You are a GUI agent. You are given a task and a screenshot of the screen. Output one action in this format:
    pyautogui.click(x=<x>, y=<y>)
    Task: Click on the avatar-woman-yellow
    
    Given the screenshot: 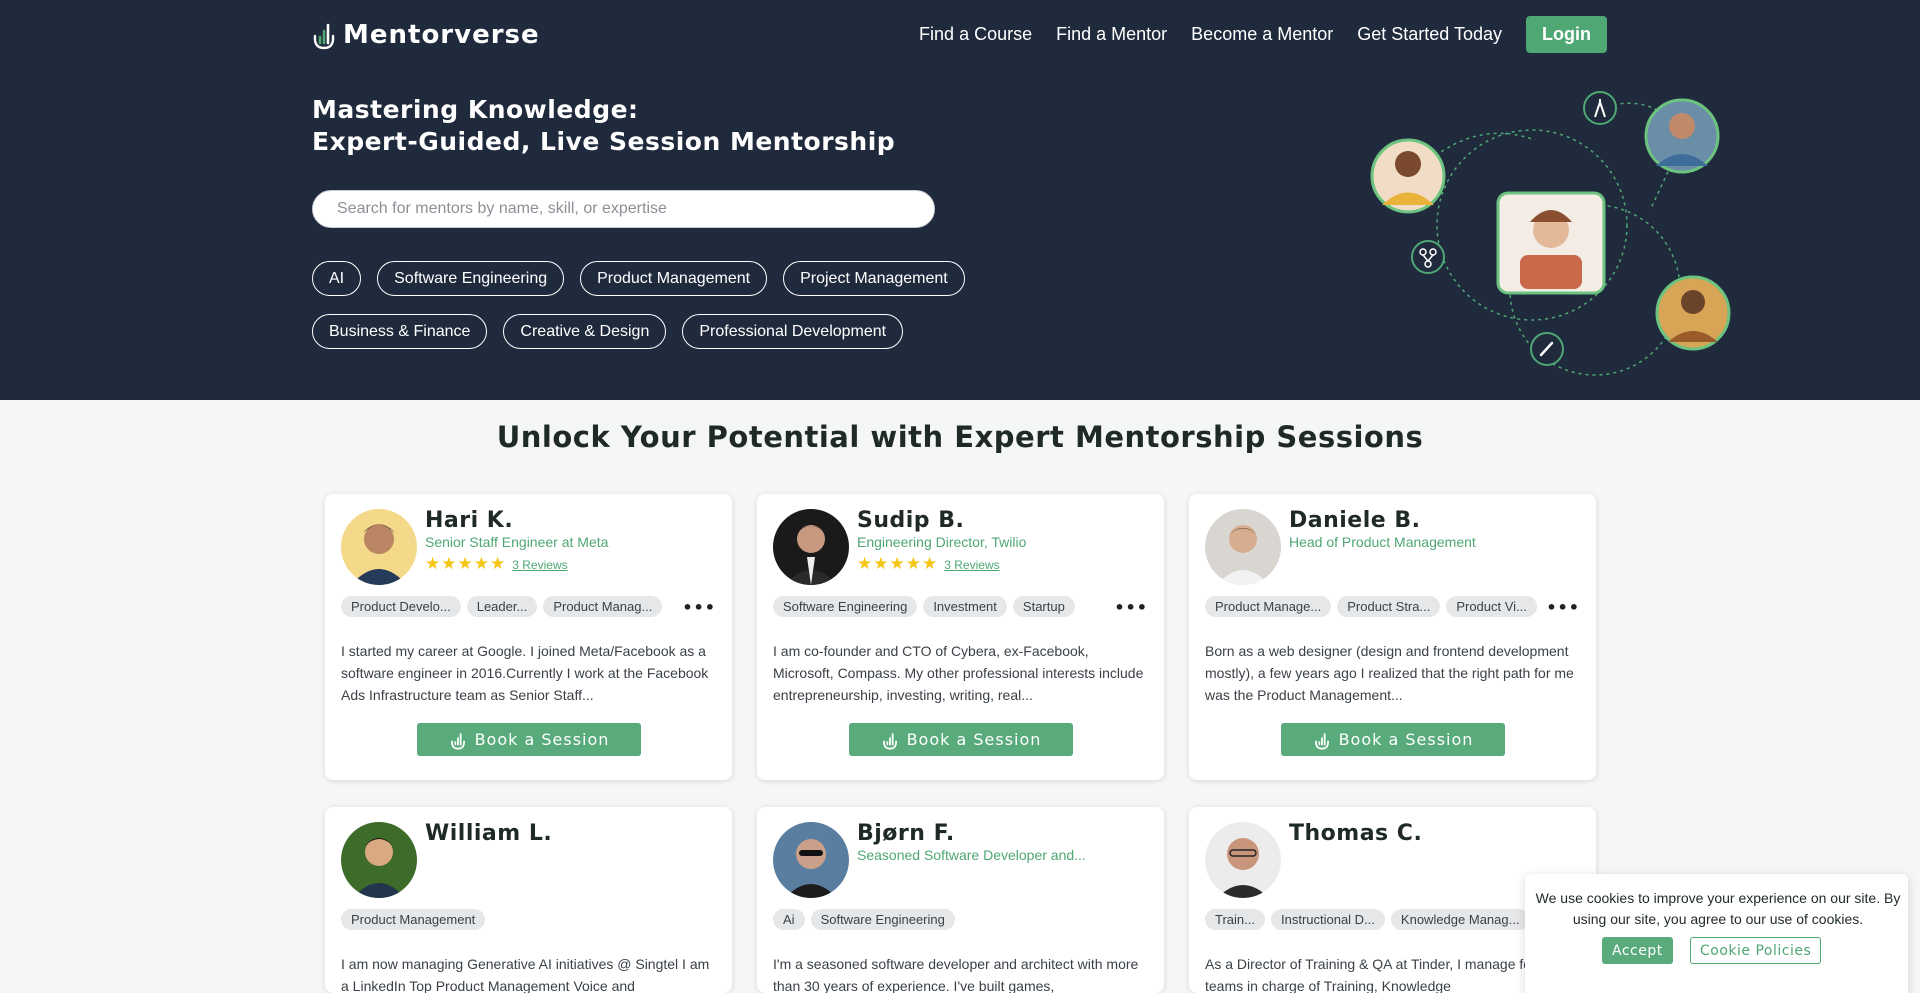 What is the action you would take?
    pyautogui.click(x=1408, y=176)
    